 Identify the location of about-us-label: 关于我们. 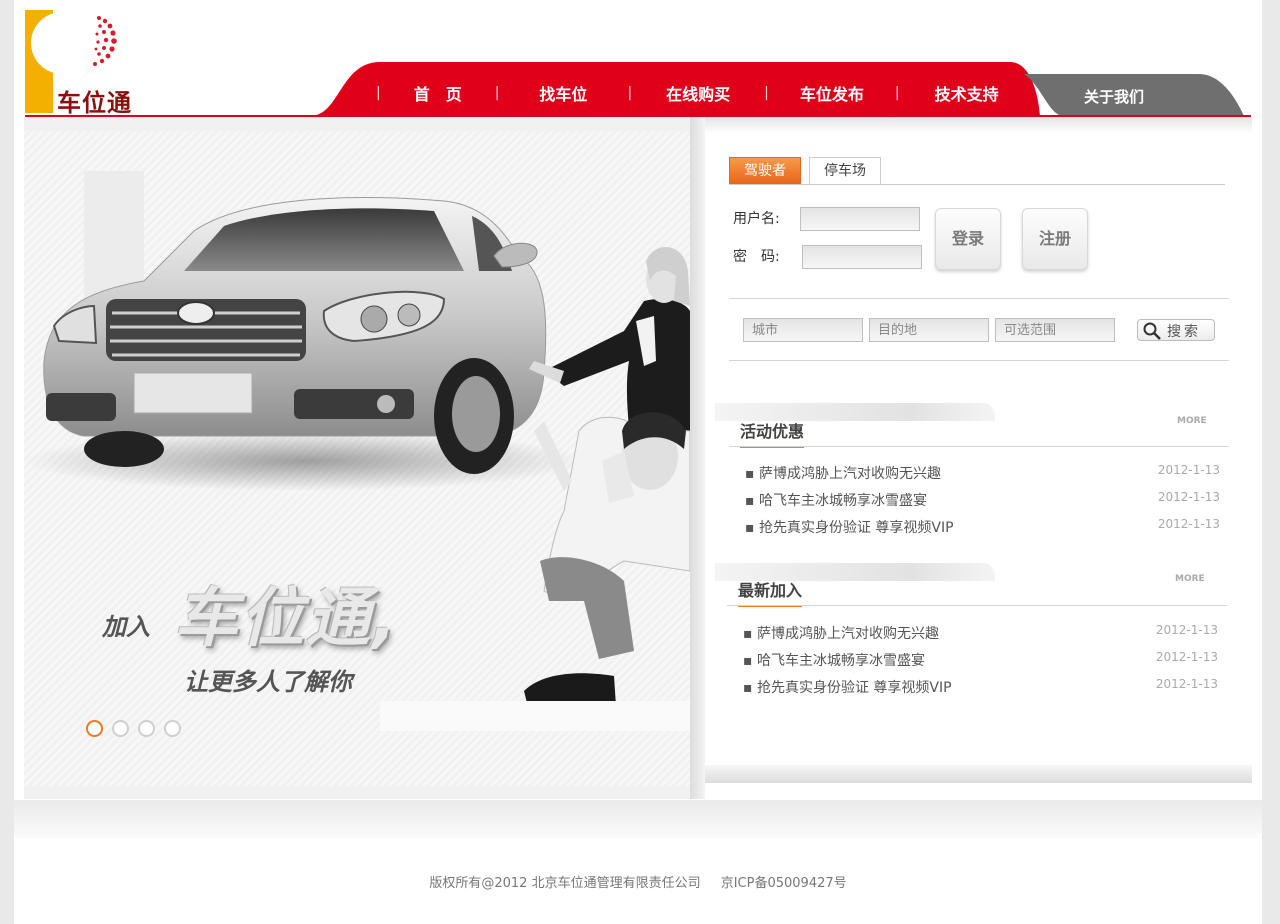
(1114, 97).